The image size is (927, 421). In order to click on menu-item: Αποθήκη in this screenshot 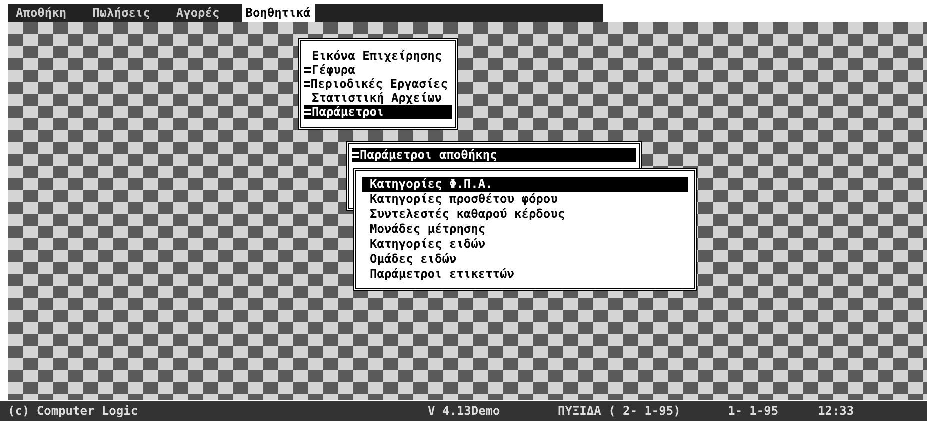, I will do `click(41, 13)`.